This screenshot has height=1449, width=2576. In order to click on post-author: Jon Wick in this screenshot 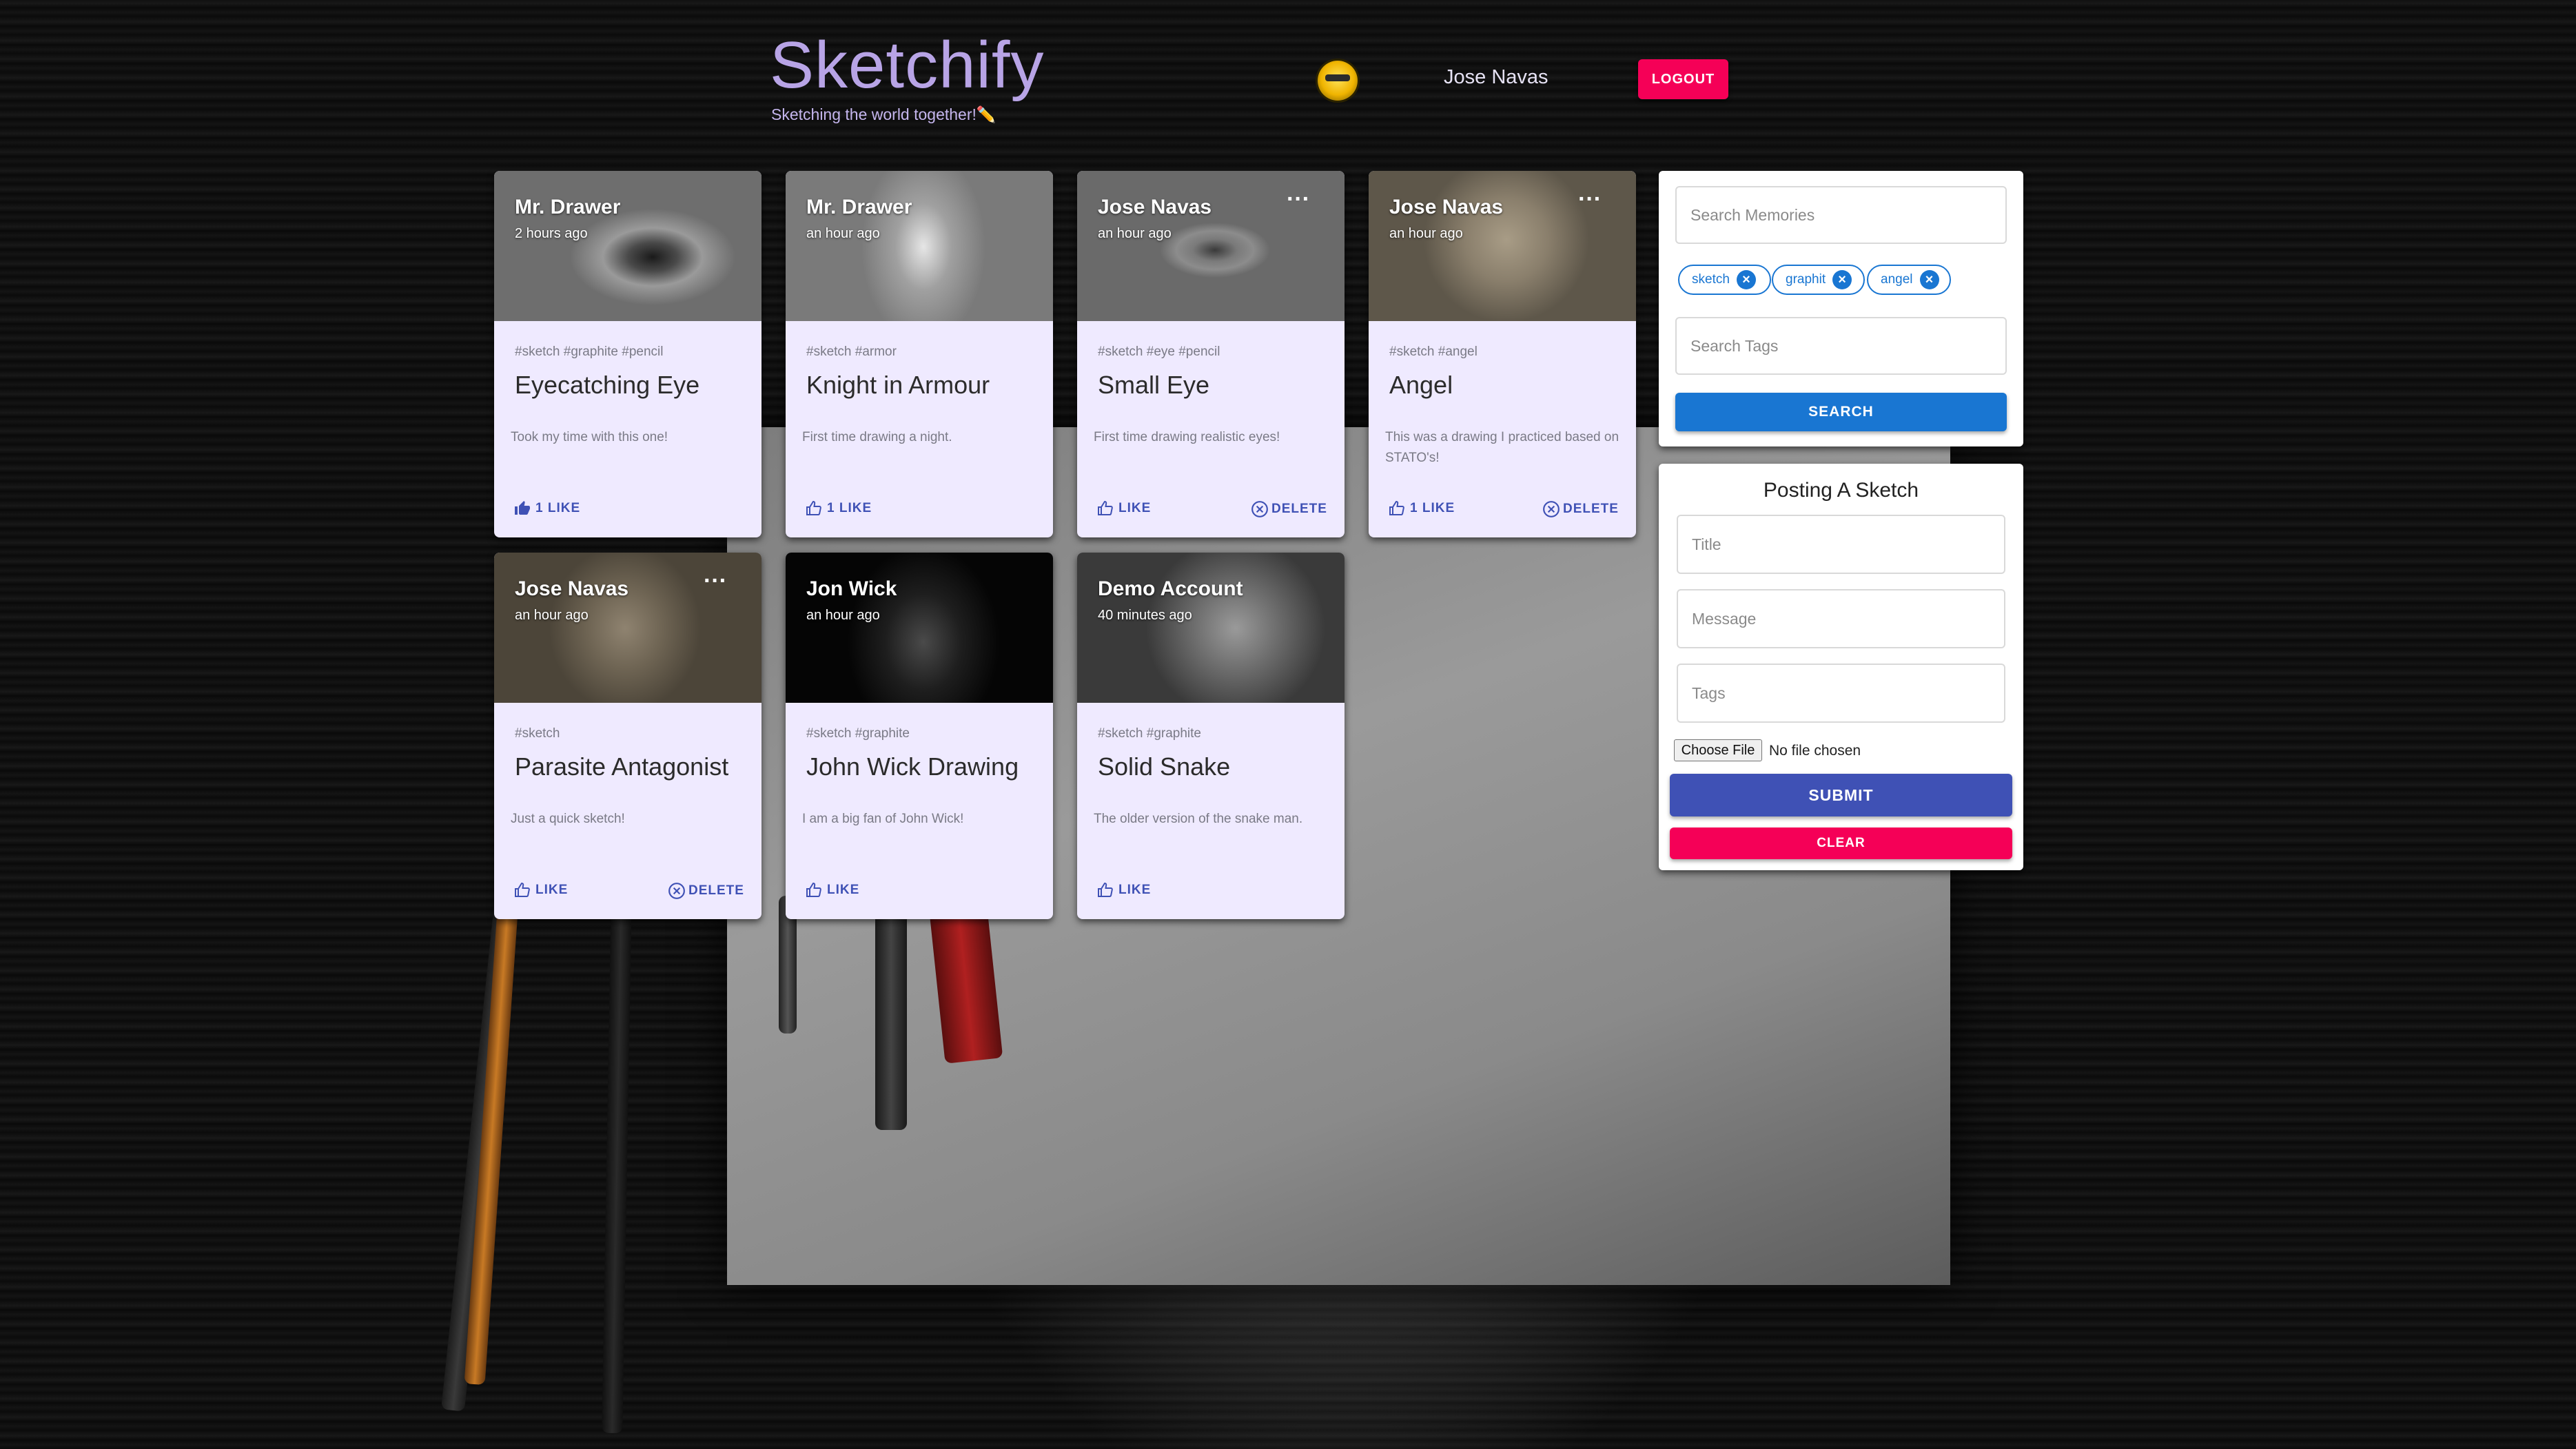, I will do `click(851, 588)`.